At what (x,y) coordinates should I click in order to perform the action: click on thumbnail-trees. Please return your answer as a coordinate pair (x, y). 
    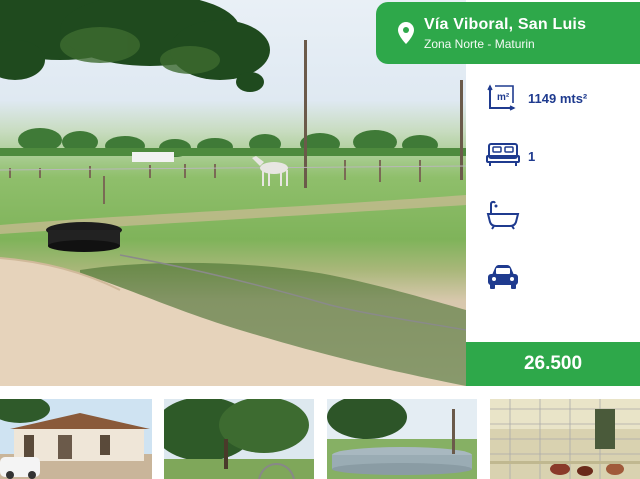
    Looking at the image, I should click on (239, 439).